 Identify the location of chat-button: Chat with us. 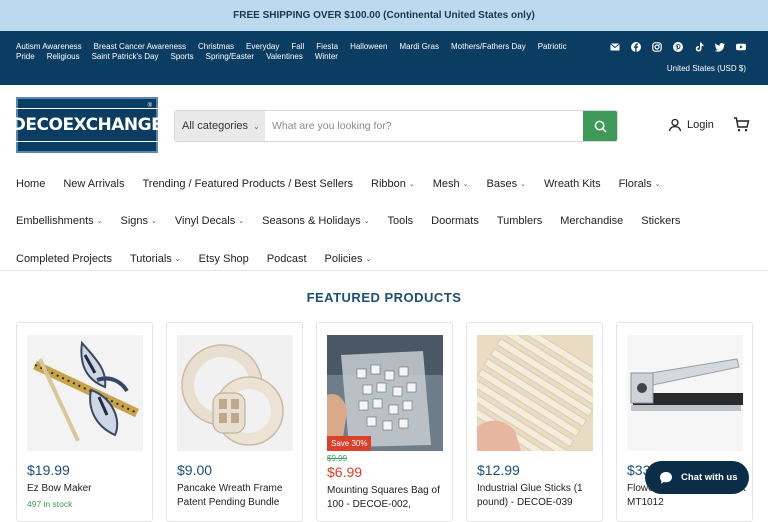
(697, 477).